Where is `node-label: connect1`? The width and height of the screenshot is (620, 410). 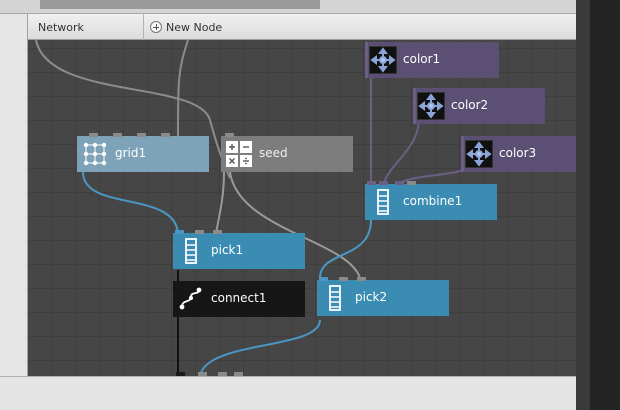 node-label: connect1 is located at coordinates (239, 298).